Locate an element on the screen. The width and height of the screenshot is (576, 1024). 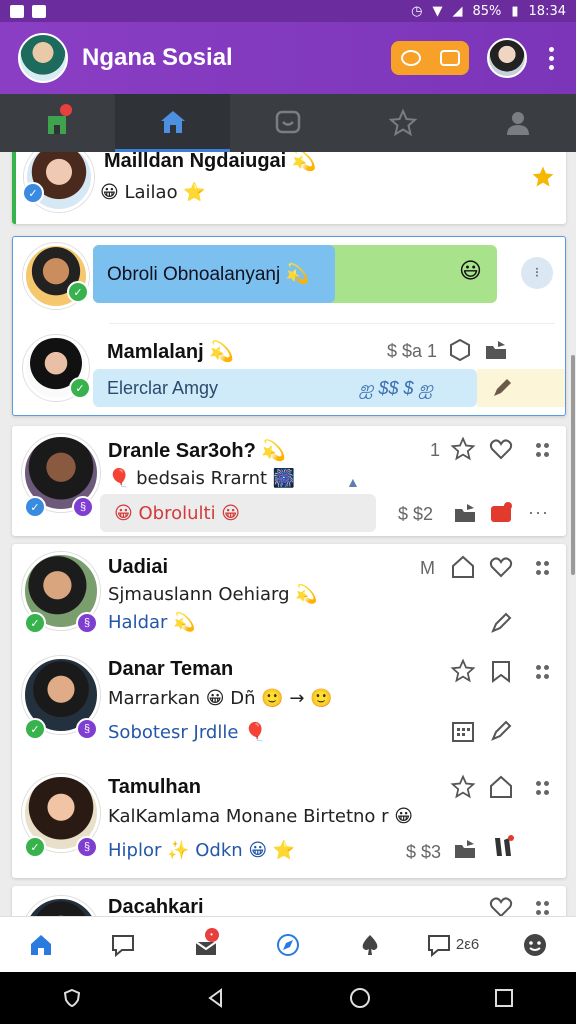
feed-card-1: ✓ Mailldan Ngdaiugai 💫 😀 Lailao ⭐ is located at coordinates (289, 188).